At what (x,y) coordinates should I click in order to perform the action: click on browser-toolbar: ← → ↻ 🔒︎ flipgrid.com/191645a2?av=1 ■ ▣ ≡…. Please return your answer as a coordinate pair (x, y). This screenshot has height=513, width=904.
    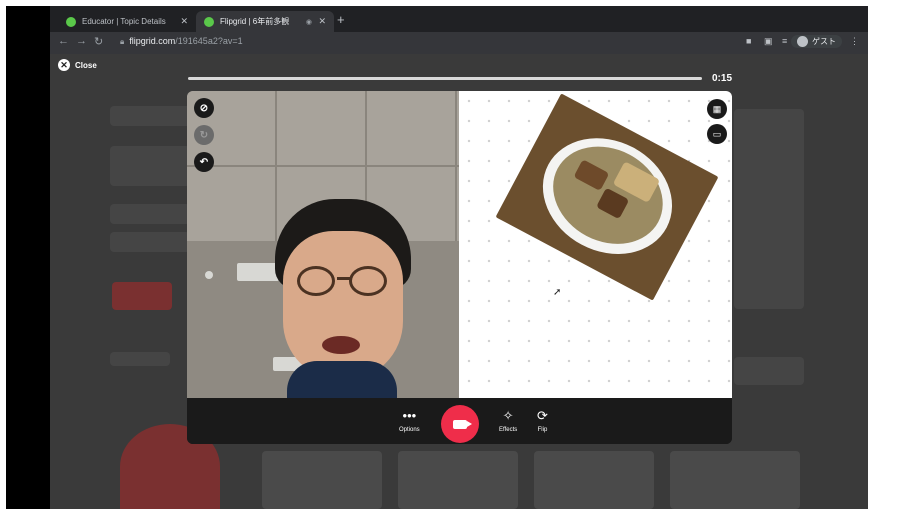
    Looking at the image, I should click on (459, 43).